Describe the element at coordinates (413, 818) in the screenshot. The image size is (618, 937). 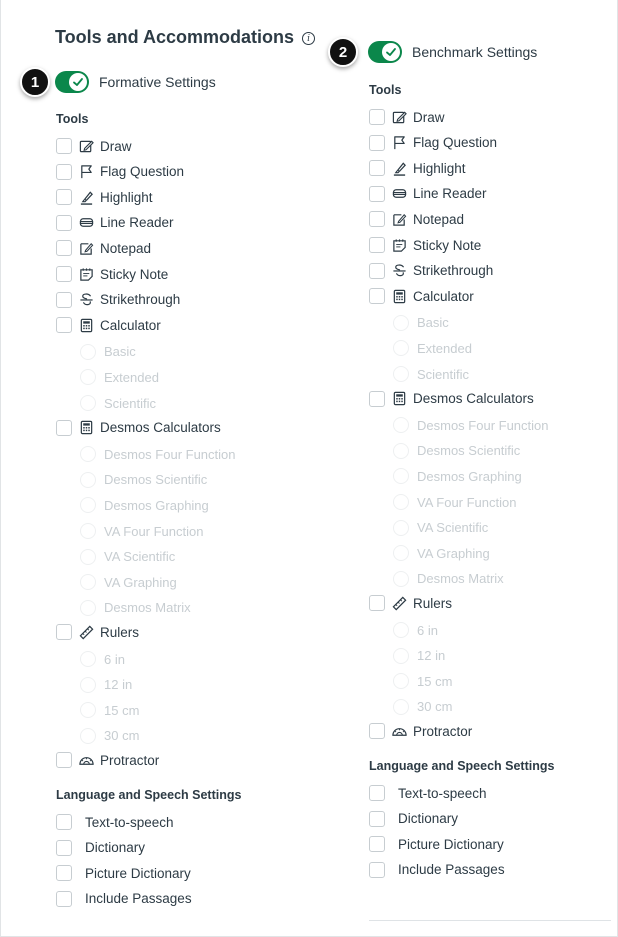
I see `language-option-dictionary: Dictionary` at that location.